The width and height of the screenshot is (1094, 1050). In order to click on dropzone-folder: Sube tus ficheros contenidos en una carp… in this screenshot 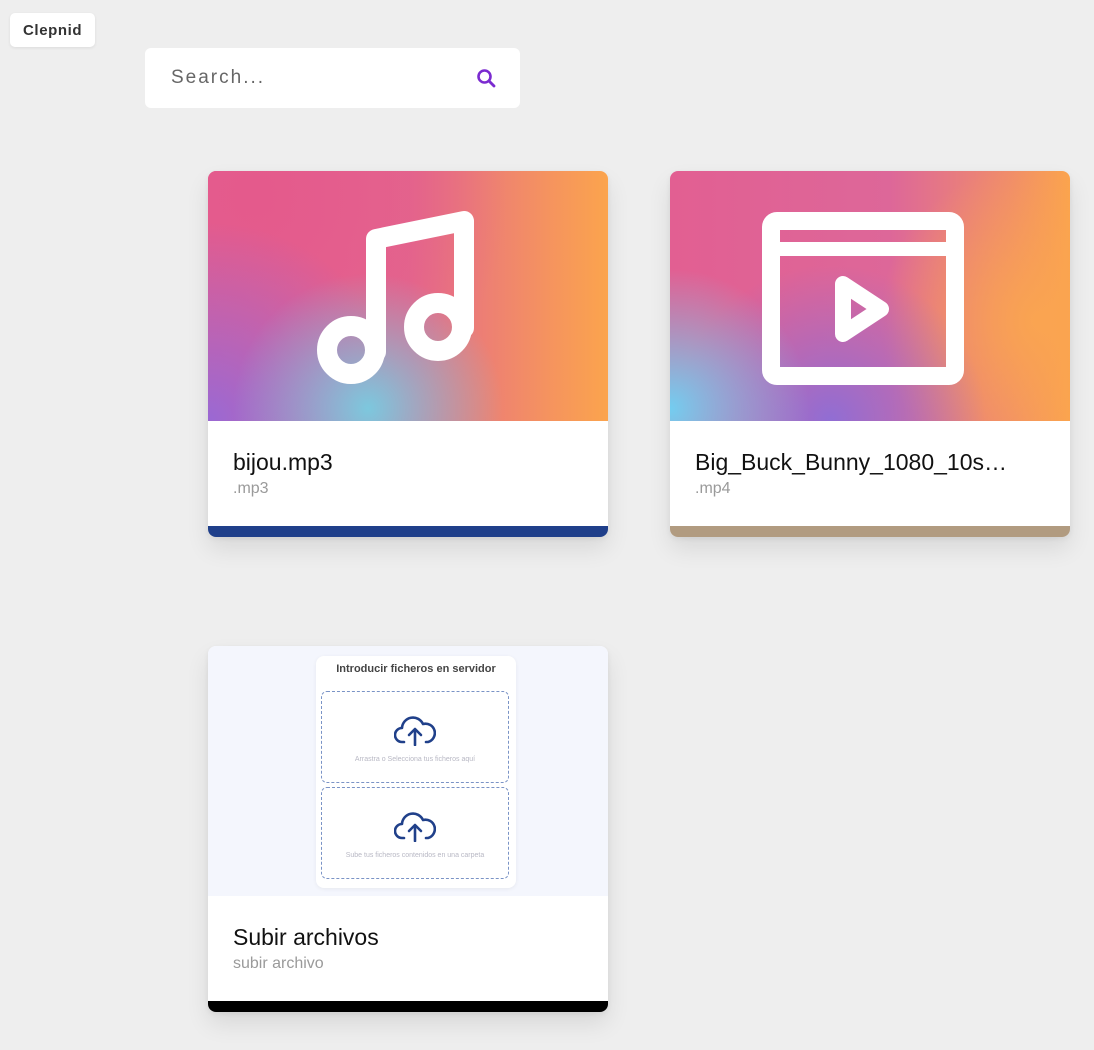, I will do `click(415, 833)`.